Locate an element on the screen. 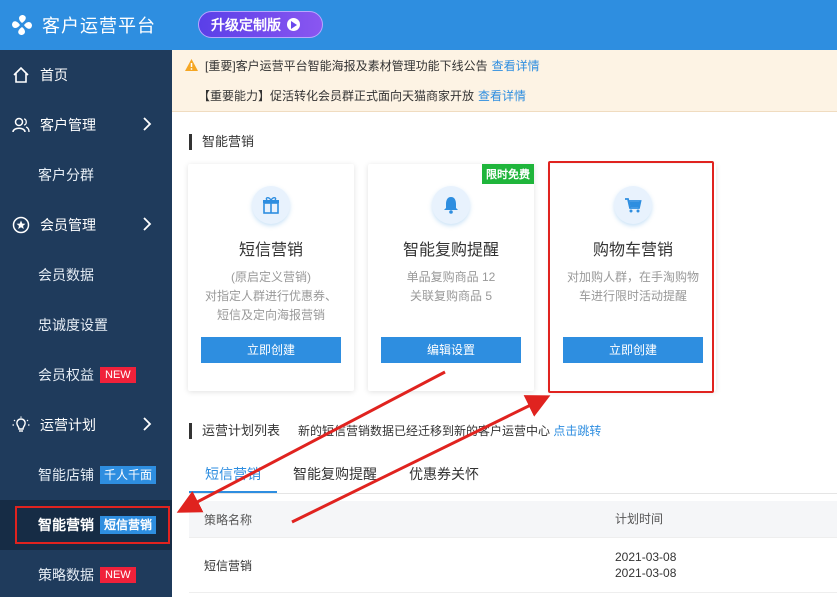  table-header: 策略名称 计划时间 is located at coordinates (513, 519).